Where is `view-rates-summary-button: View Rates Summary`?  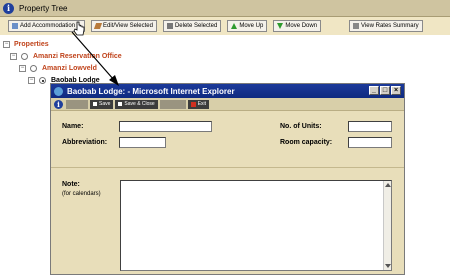 view-rates-summary-button: View Rates Summary is located at coordinates (386, 26).